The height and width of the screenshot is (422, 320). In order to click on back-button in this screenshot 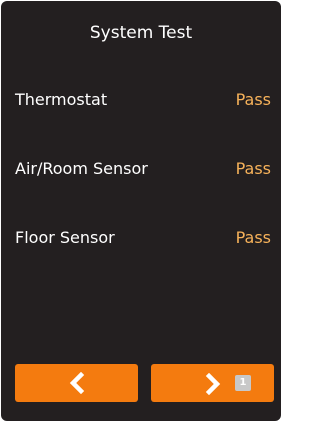, I will do `click(76, 383)`.